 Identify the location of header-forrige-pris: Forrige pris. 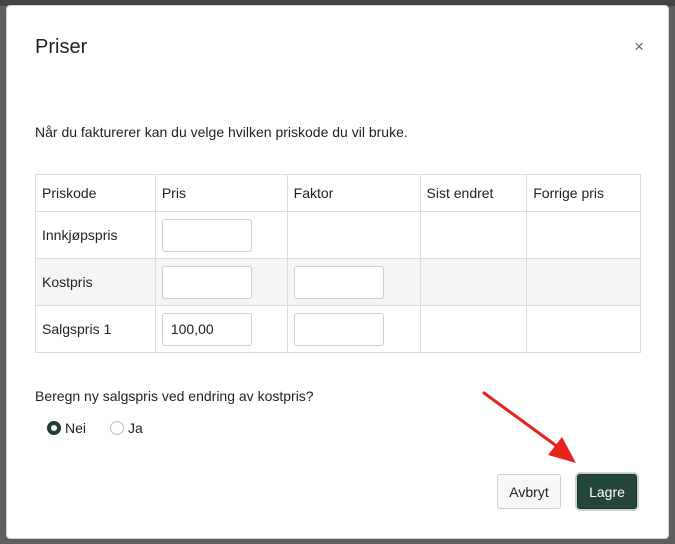
(583, 193).